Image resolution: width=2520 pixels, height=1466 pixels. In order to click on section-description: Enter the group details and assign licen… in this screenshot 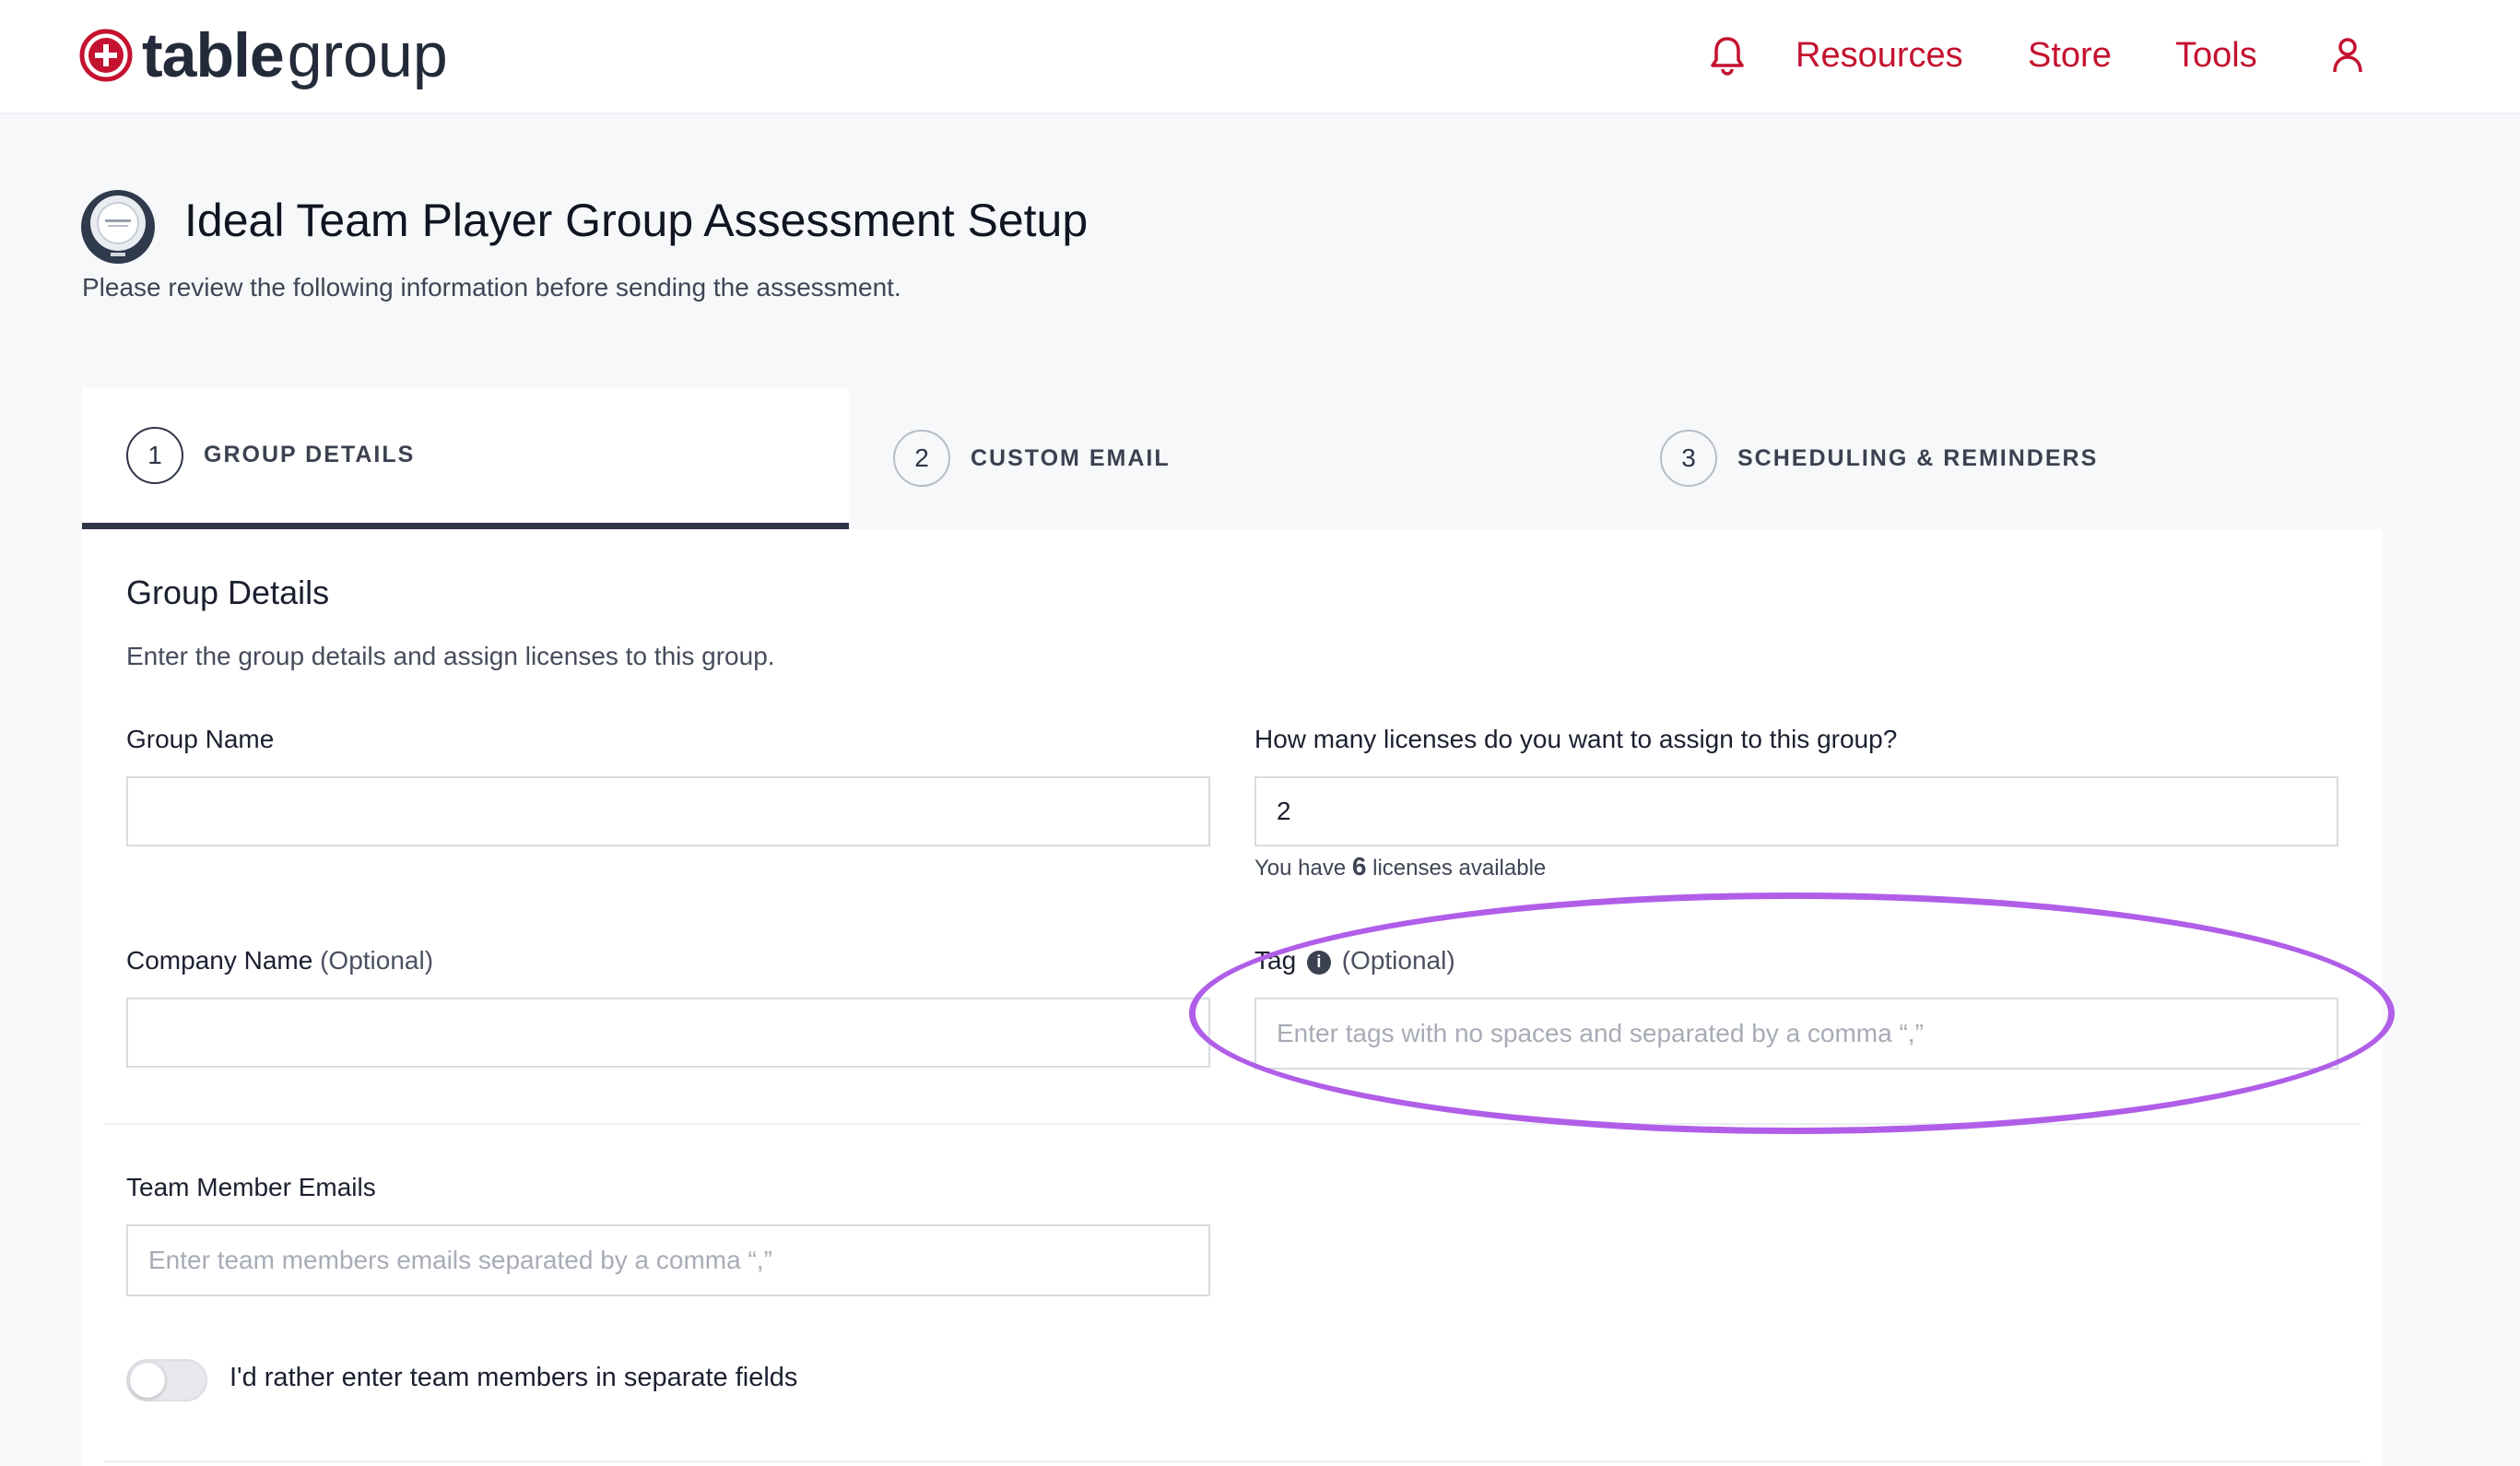, I will do `click(450, 656)`.